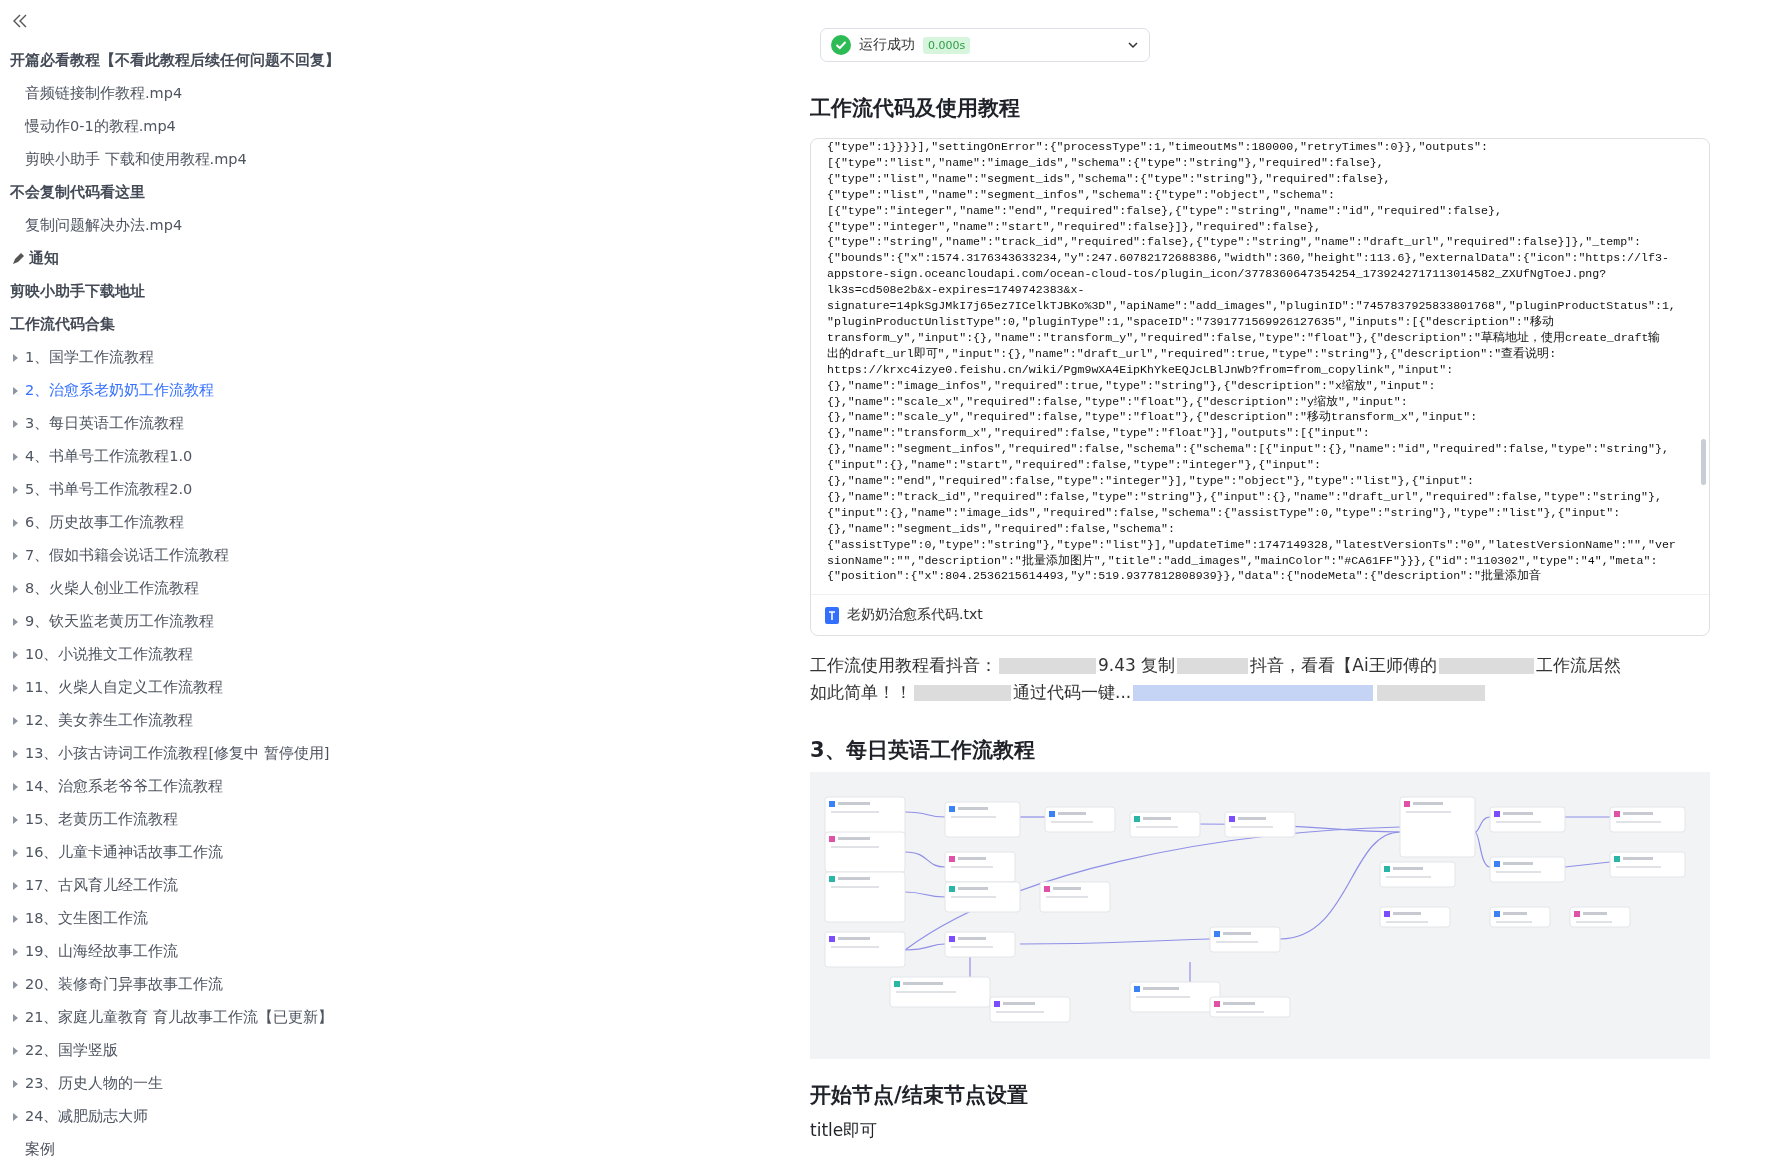 The image size is (1789, 1173). I want to click on sidebar-item: 16、儿童卡通神话故事工作流, so click(404, 852).